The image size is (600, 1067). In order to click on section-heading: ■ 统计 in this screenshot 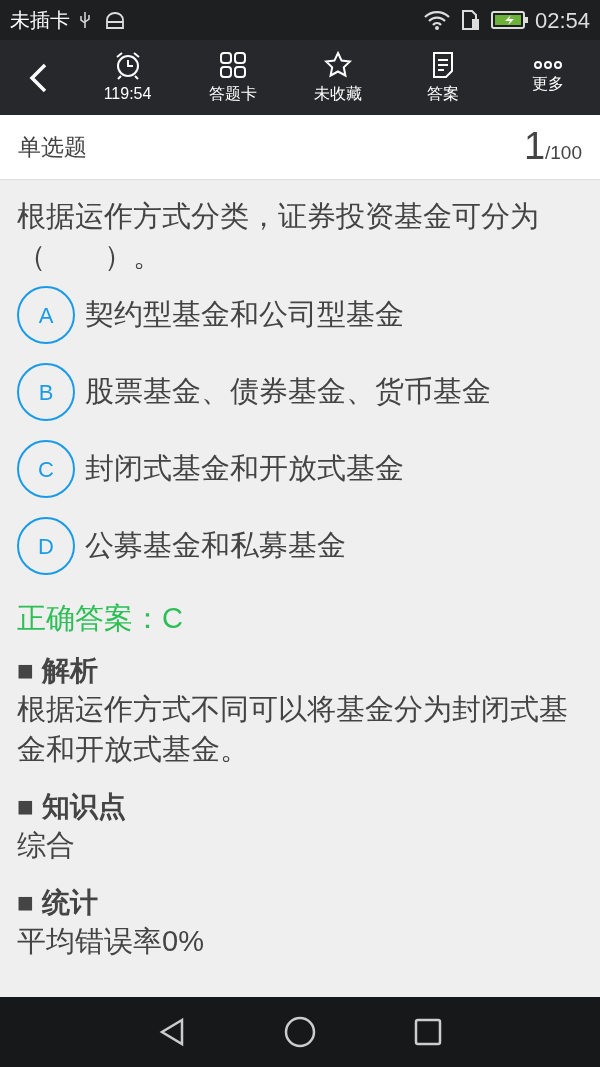, I will do `click(58, 902)`.